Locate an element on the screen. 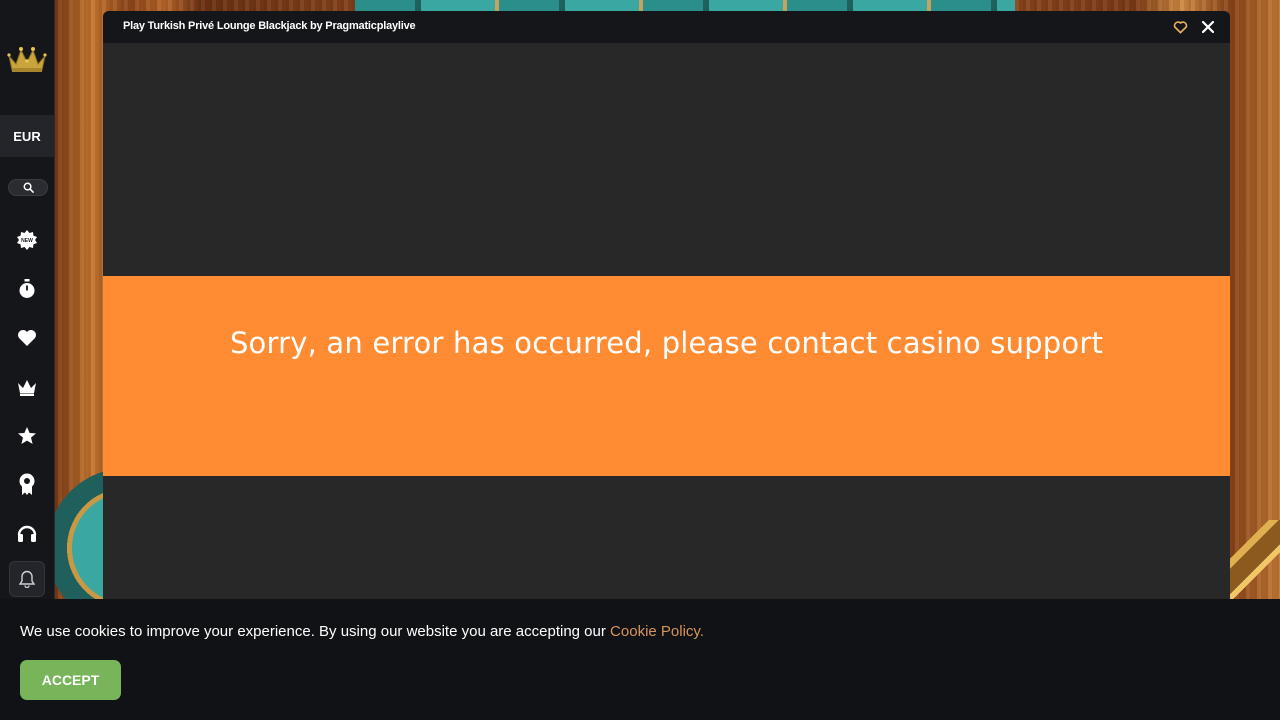 The width and height of the screenshot is (1280, 720). headset-icon is located at coordinates (27, 533).